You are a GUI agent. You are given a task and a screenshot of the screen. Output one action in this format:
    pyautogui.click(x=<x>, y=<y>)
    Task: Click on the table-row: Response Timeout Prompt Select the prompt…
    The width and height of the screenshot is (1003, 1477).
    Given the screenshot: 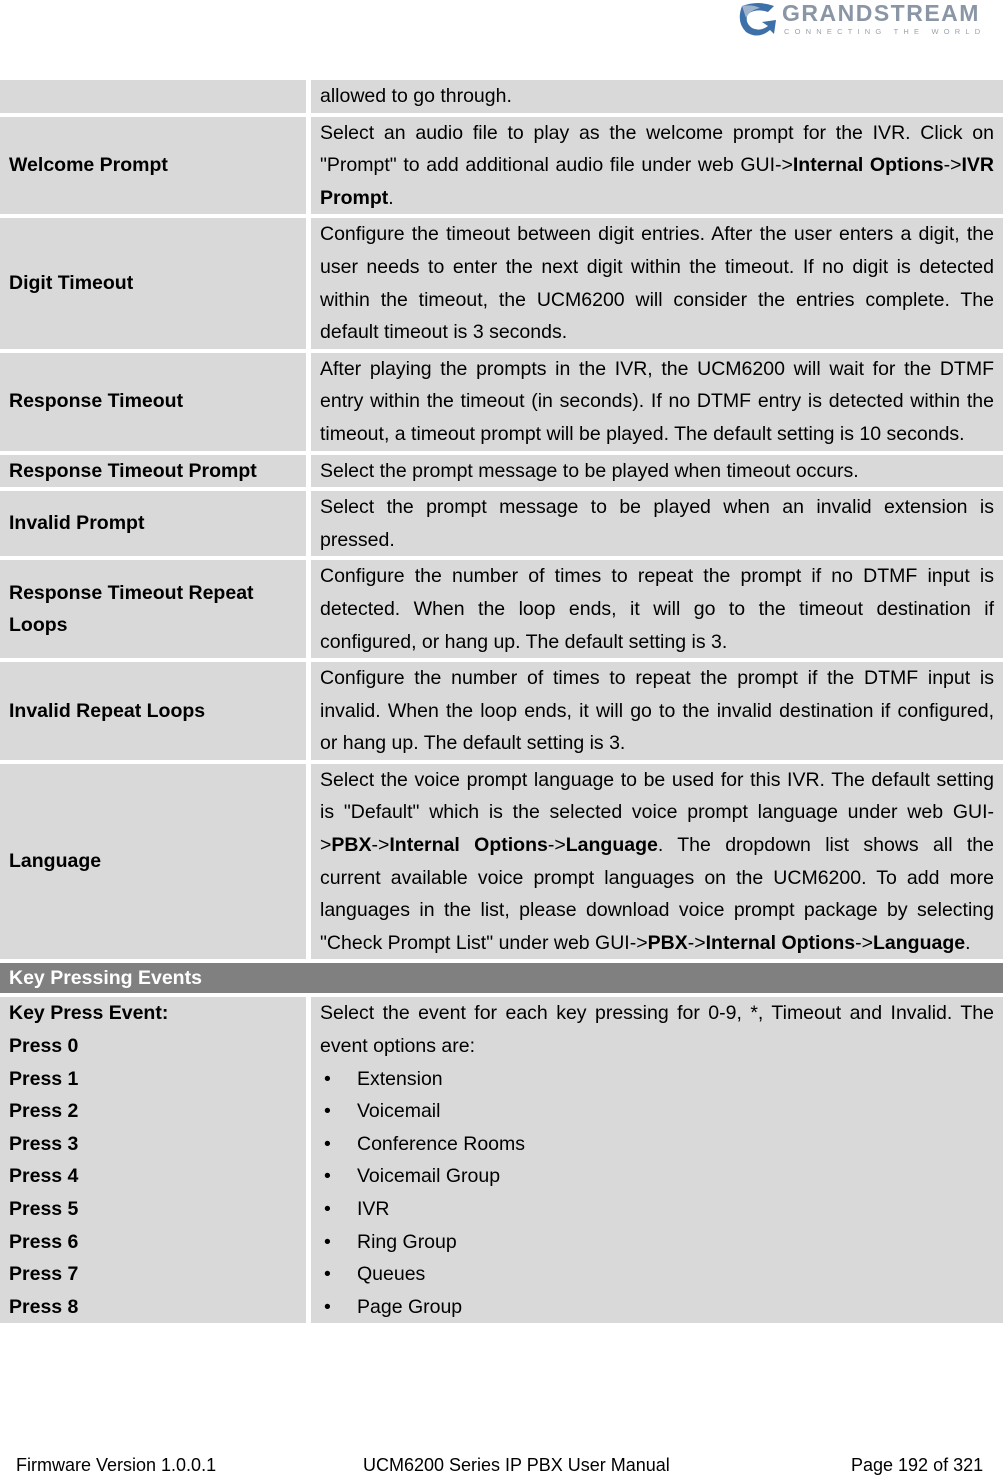 What is the action you would take?
    pyautogui.click(x=501, y=471)
    